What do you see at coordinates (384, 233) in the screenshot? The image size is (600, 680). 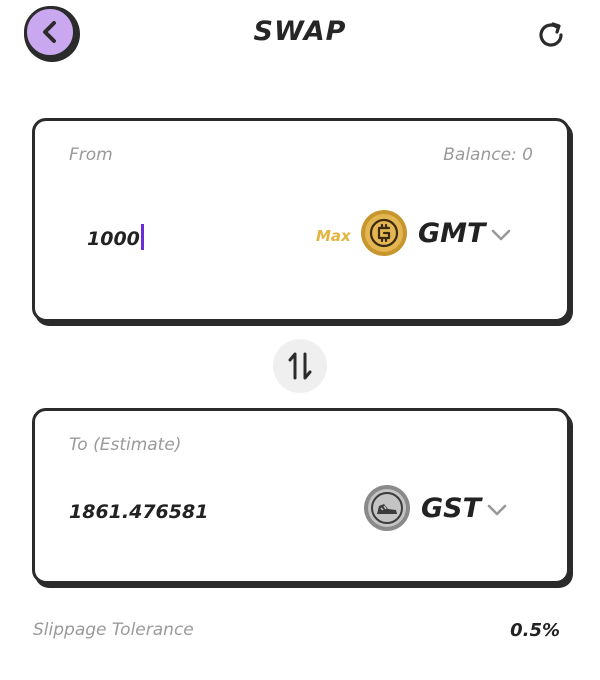 I see `gmt-coin-icon` at bounding box center [384, 233].